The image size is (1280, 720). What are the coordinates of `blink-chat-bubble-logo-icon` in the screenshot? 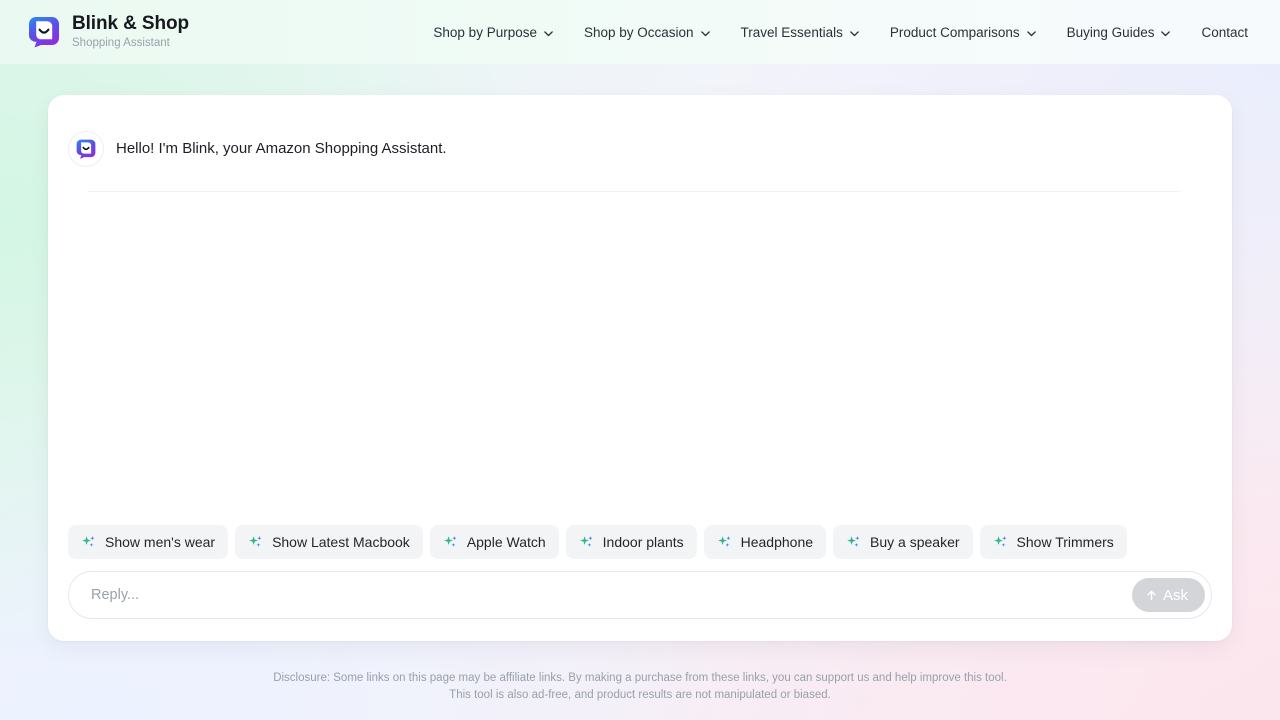 It's located at (44, 32).